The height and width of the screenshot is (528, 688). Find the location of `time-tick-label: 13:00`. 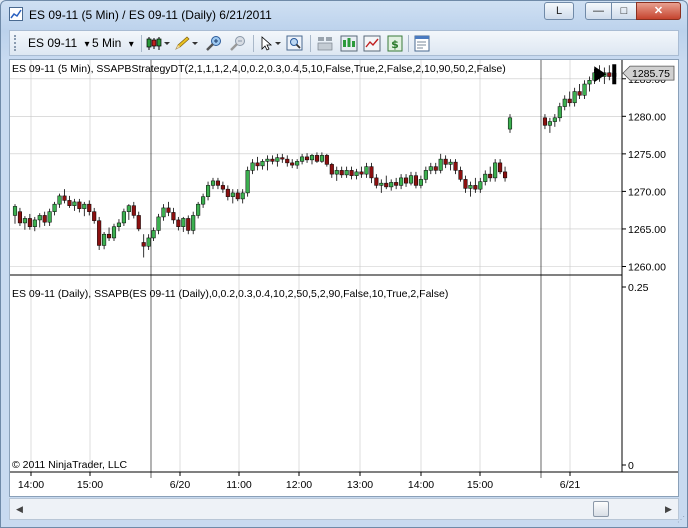

time-tick-label: 13:00 is located at coordinates (360, 485).